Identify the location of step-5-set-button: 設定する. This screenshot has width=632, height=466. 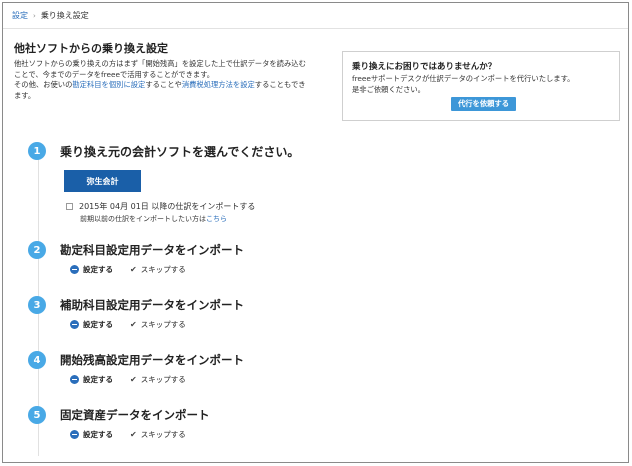
(98, 434).